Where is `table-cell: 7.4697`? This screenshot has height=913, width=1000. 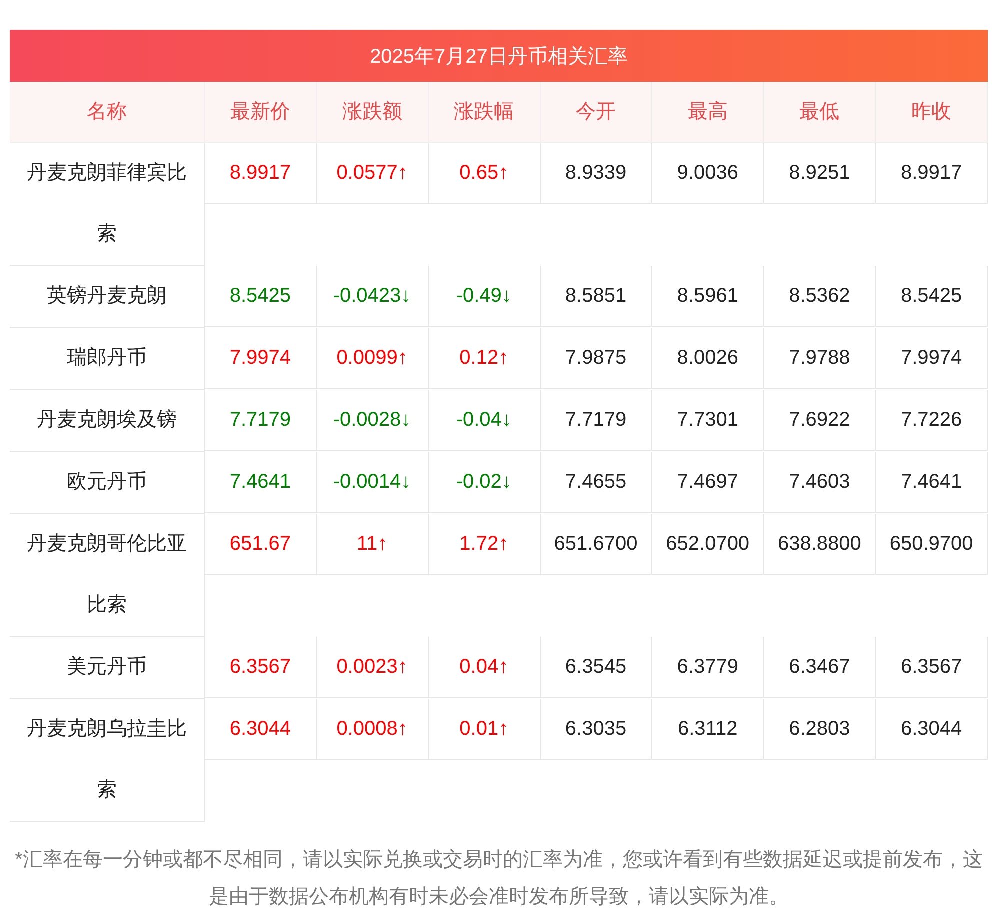 table-cell: 7.4697 is located at coordinates (708, 482).